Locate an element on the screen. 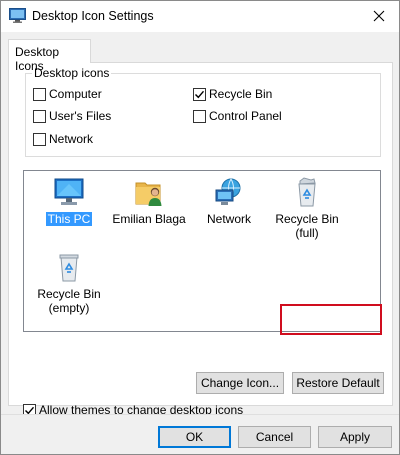 This screenshot has width=400, height=455. dialog-footer: OK Cancel Apply is located at coordinates (200, 434).